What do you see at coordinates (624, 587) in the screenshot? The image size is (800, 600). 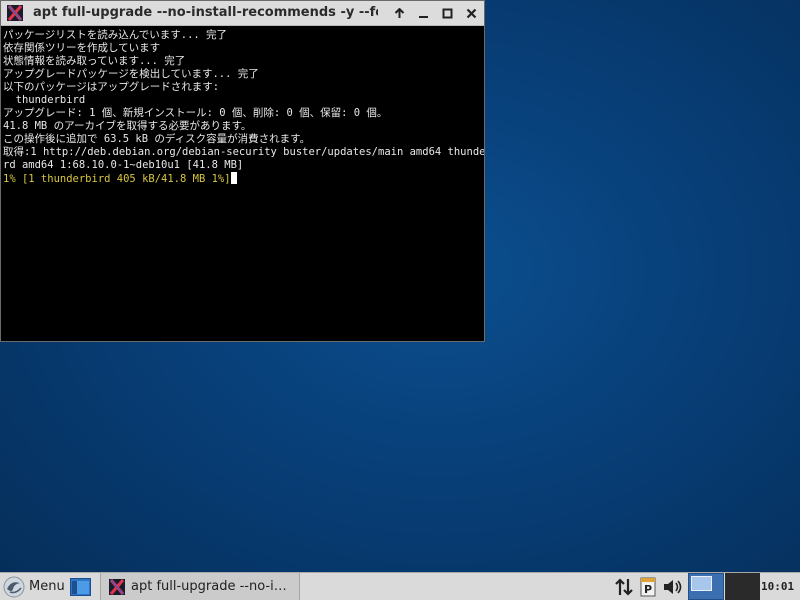 I see `network-arrows-icon` at bounding box center [624, 587].